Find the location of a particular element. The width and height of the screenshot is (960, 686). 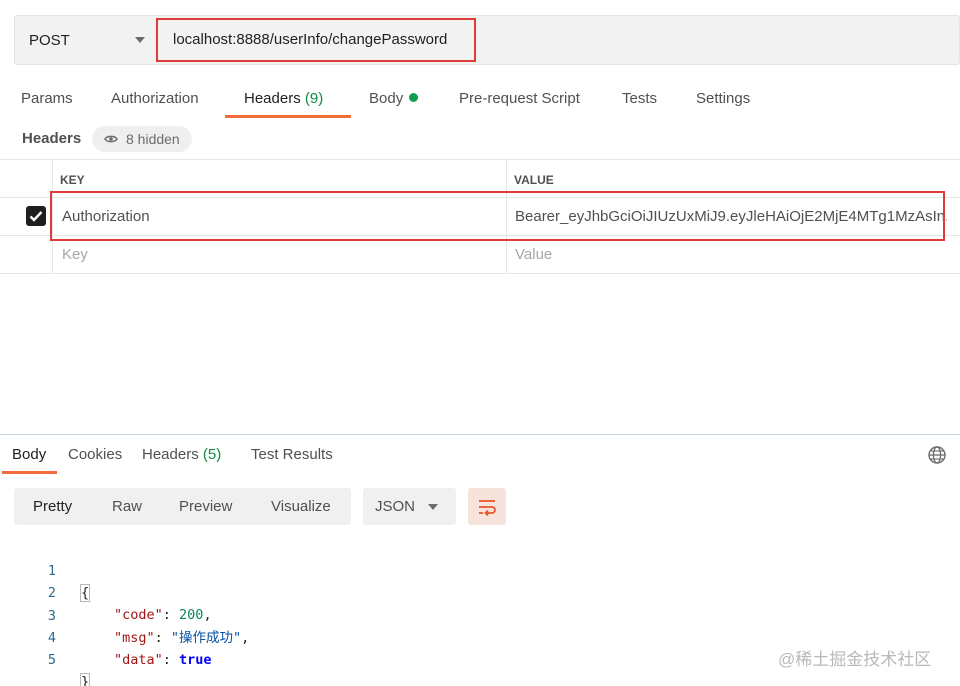

code-line: 4 "data": true is located at coordinates (350, 636).